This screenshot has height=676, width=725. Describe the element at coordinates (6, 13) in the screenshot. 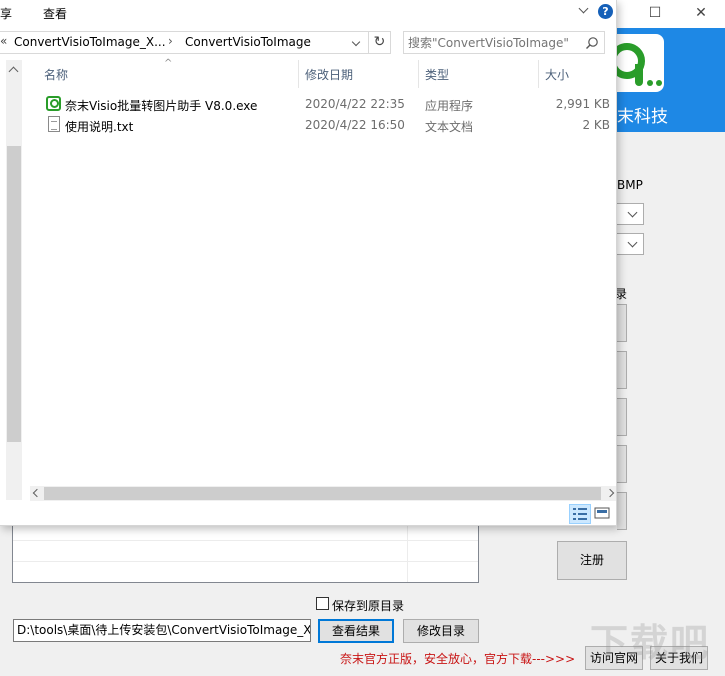

I see `tab-share: 享` at that location.